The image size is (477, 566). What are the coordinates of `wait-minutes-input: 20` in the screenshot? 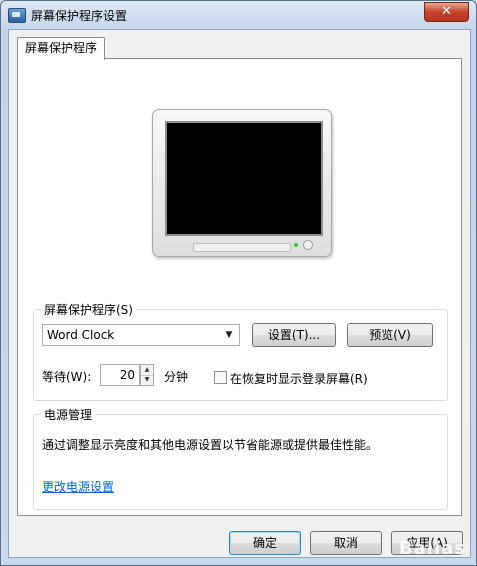 It's located at (120, 375).